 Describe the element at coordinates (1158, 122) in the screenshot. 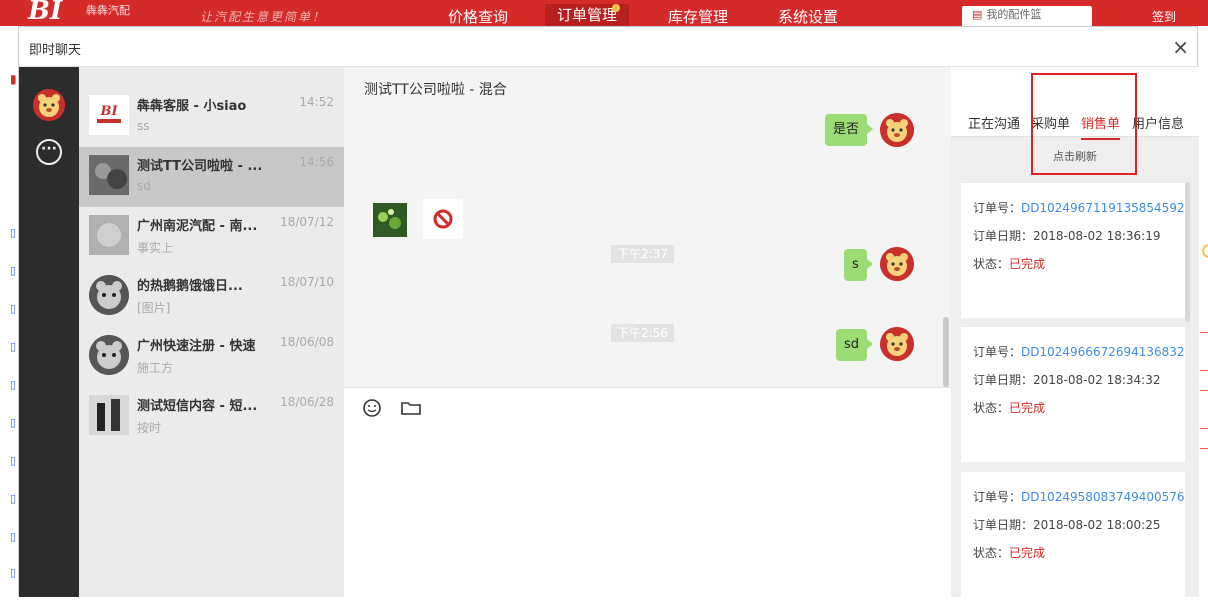

I see `tab-user-info: 用户信息` at that location.